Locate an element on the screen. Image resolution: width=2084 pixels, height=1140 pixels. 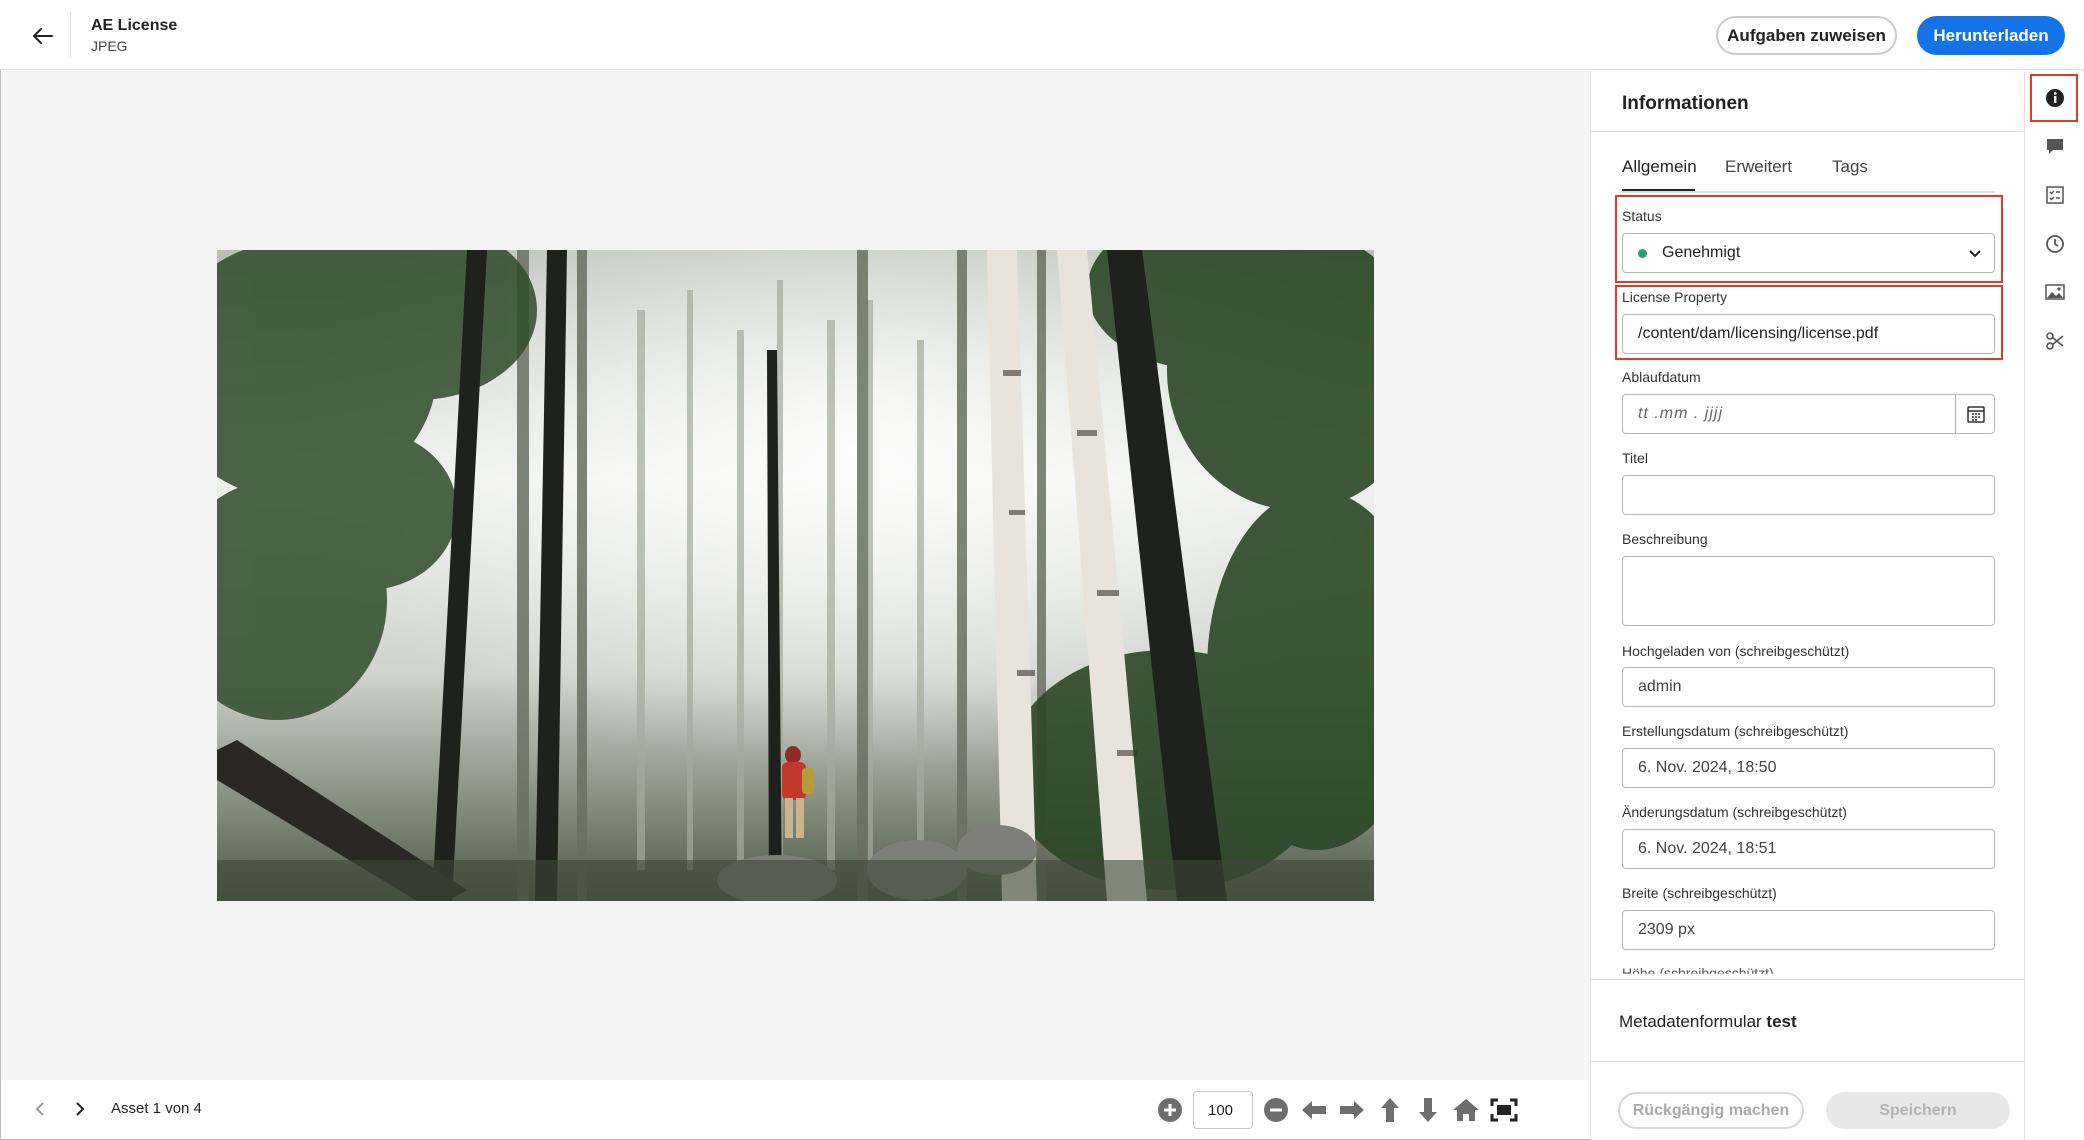
tasks-button is located at coordinates (2055, 195).